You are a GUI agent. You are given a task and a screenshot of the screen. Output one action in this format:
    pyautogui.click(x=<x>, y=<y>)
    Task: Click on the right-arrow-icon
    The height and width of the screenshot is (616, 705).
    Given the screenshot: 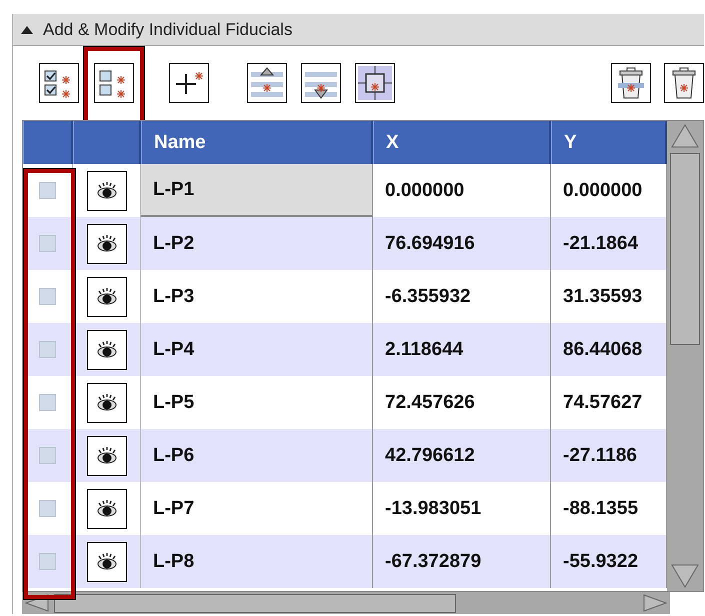 What is the action you would take?
    pyautogui.click(x=655, y=603)
    